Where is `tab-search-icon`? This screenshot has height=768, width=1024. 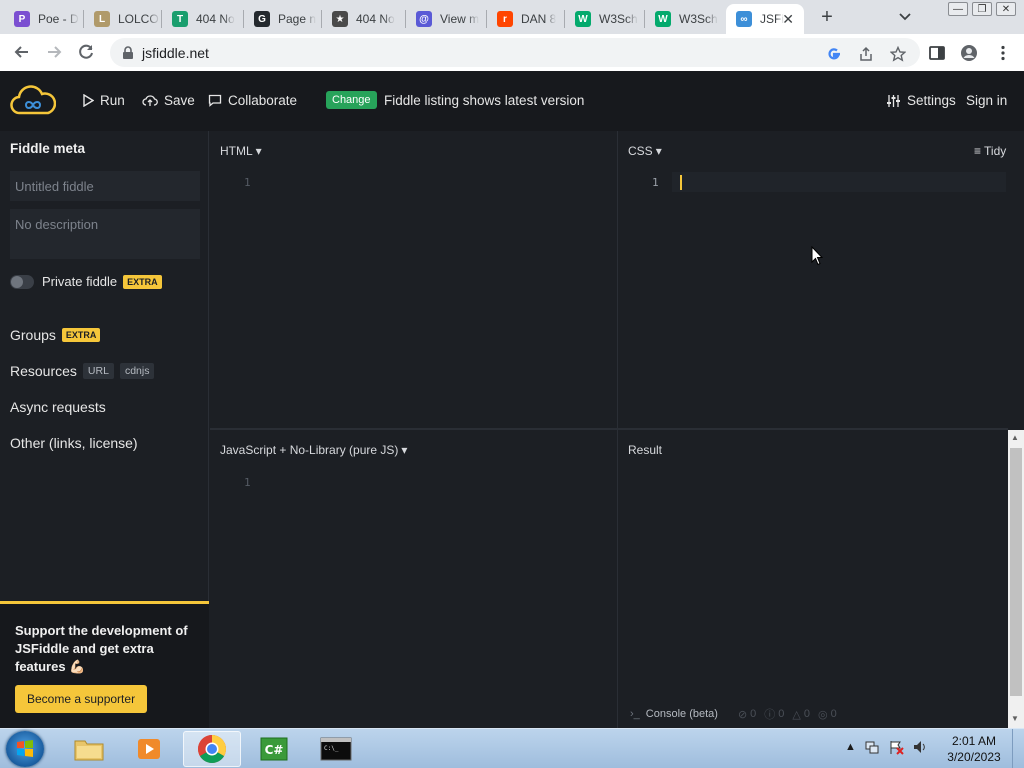 tab-search-icon is located at coordinates (905, 17).